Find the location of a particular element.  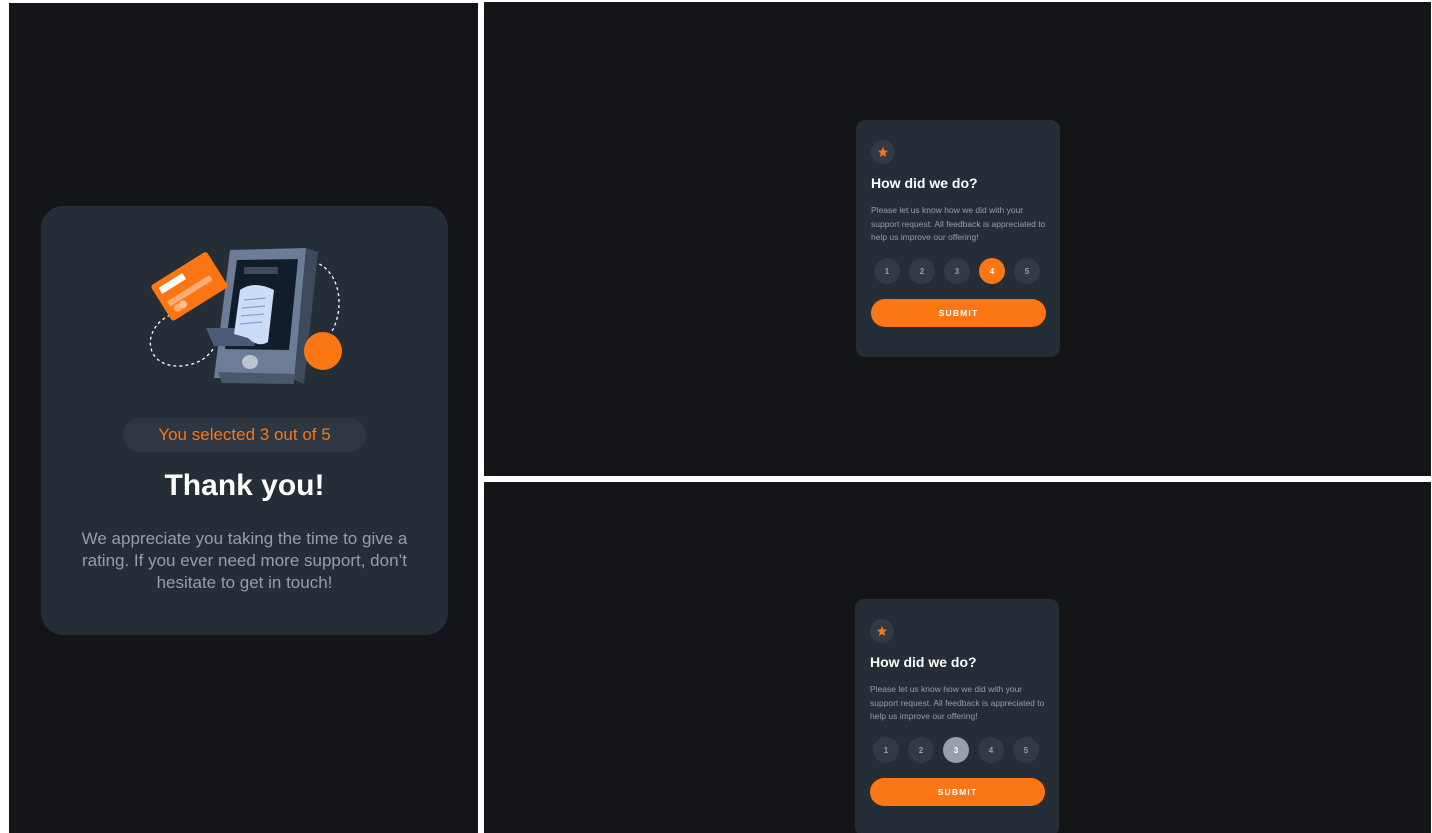

thank-you-title: Thank you! is located at coordinates (244, 485).